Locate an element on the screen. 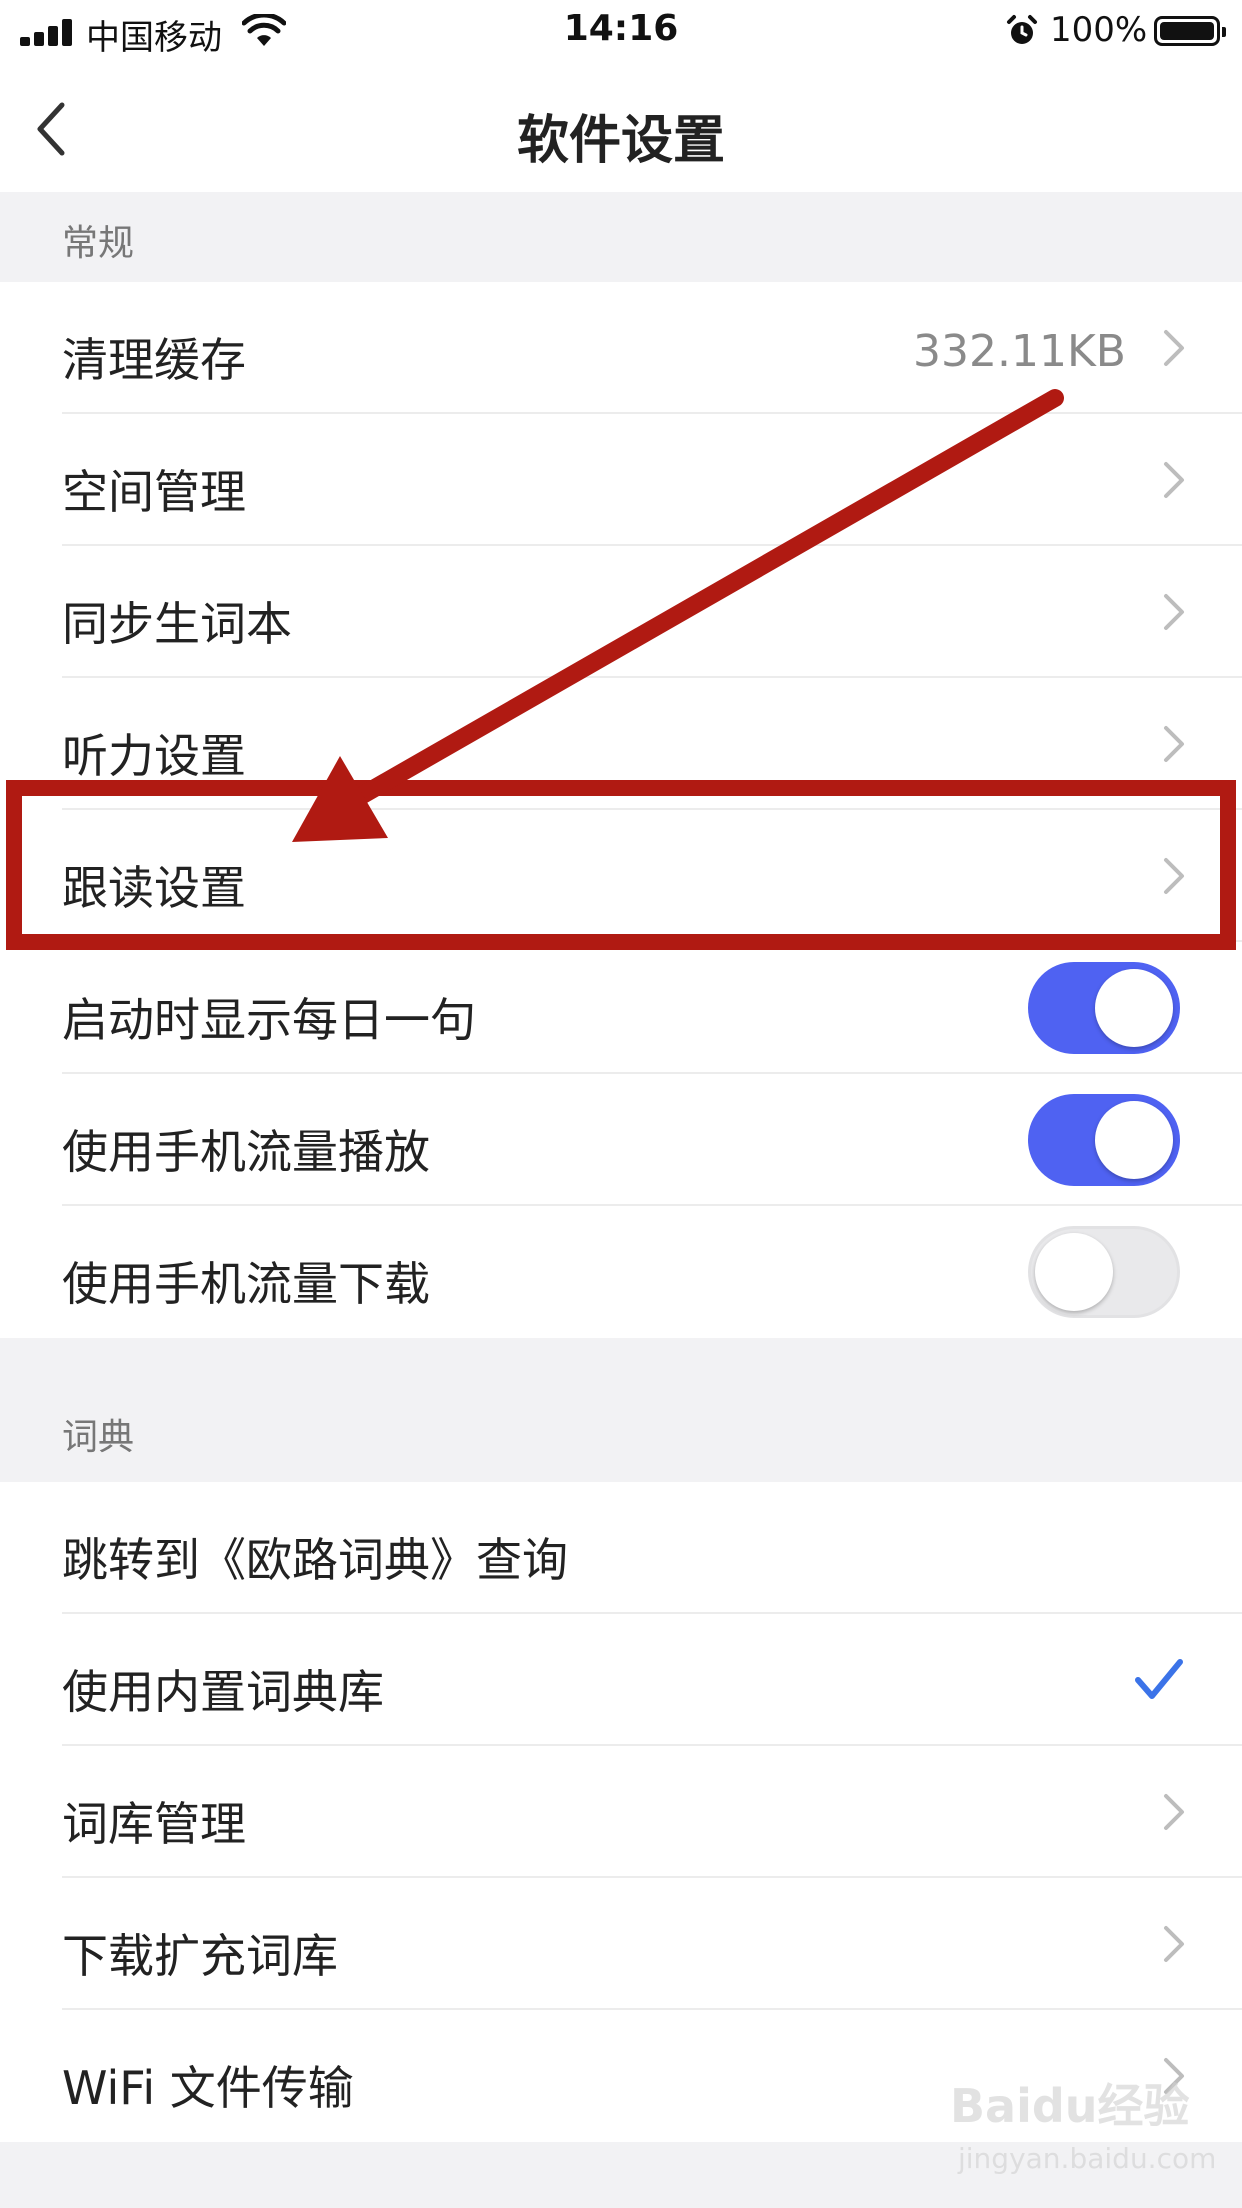 Image resolution: width=1242 pixels, height=2208 pixels. watermark-text: Baidu经验 is located at coordinates (1070, 2106).